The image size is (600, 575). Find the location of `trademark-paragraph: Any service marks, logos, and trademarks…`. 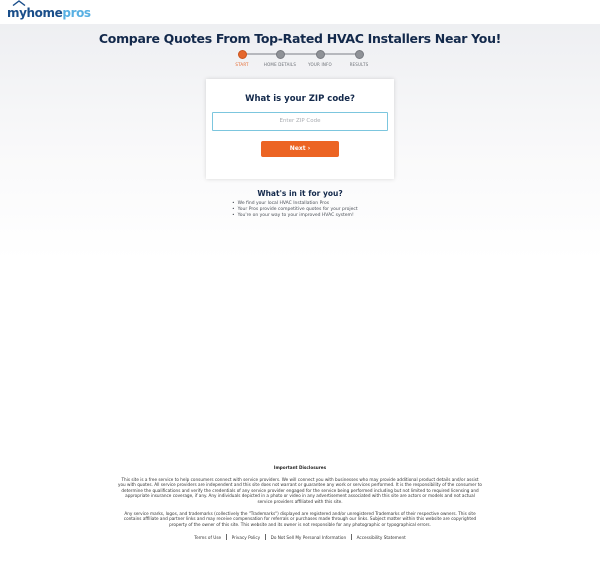

trademark-paragraph: Any service marks, logos, and trademarks… is located at coordinates (300, 519).